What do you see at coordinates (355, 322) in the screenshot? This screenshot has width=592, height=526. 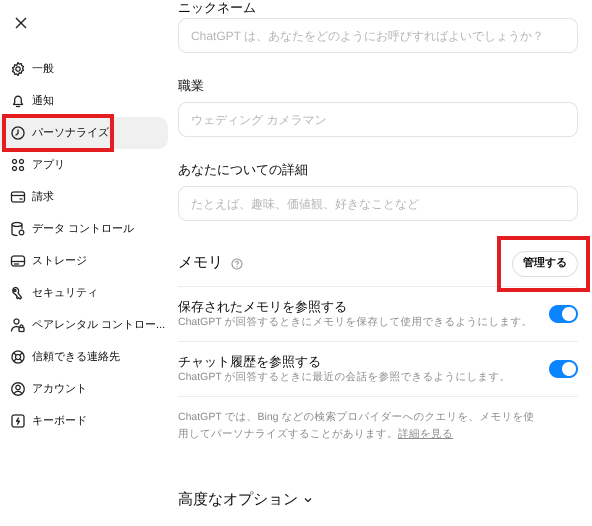 I see `toggle-description: ChatGPT が回答するときにメモリを保存して使用できるようにします。` at bounding box center [355, 322].